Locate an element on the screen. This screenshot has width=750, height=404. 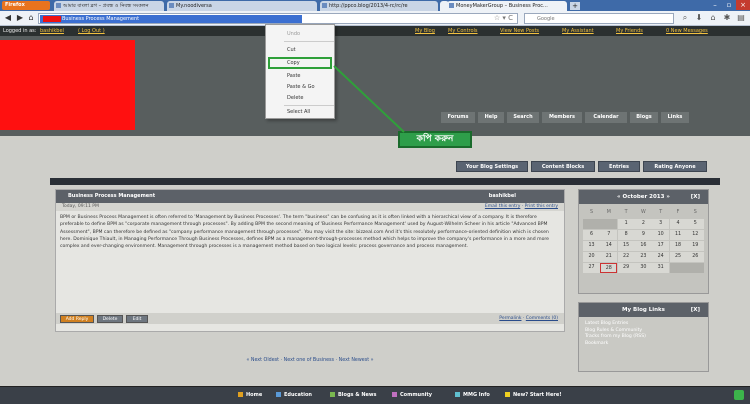
calendar-day: 9 is located at coordinates (643, 235).